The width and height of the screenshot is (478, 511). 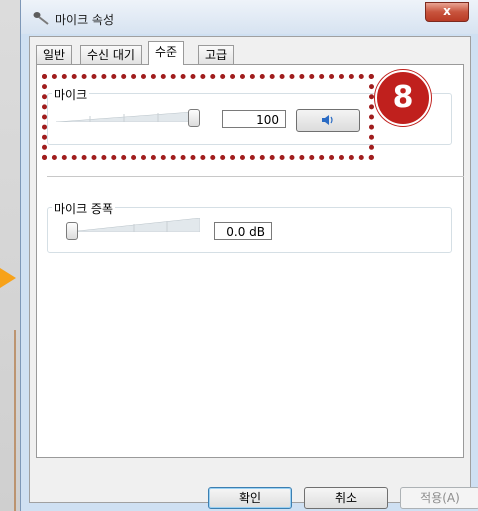 I want to click on window-title: 마이크 속성, so click(x=85, y=20).